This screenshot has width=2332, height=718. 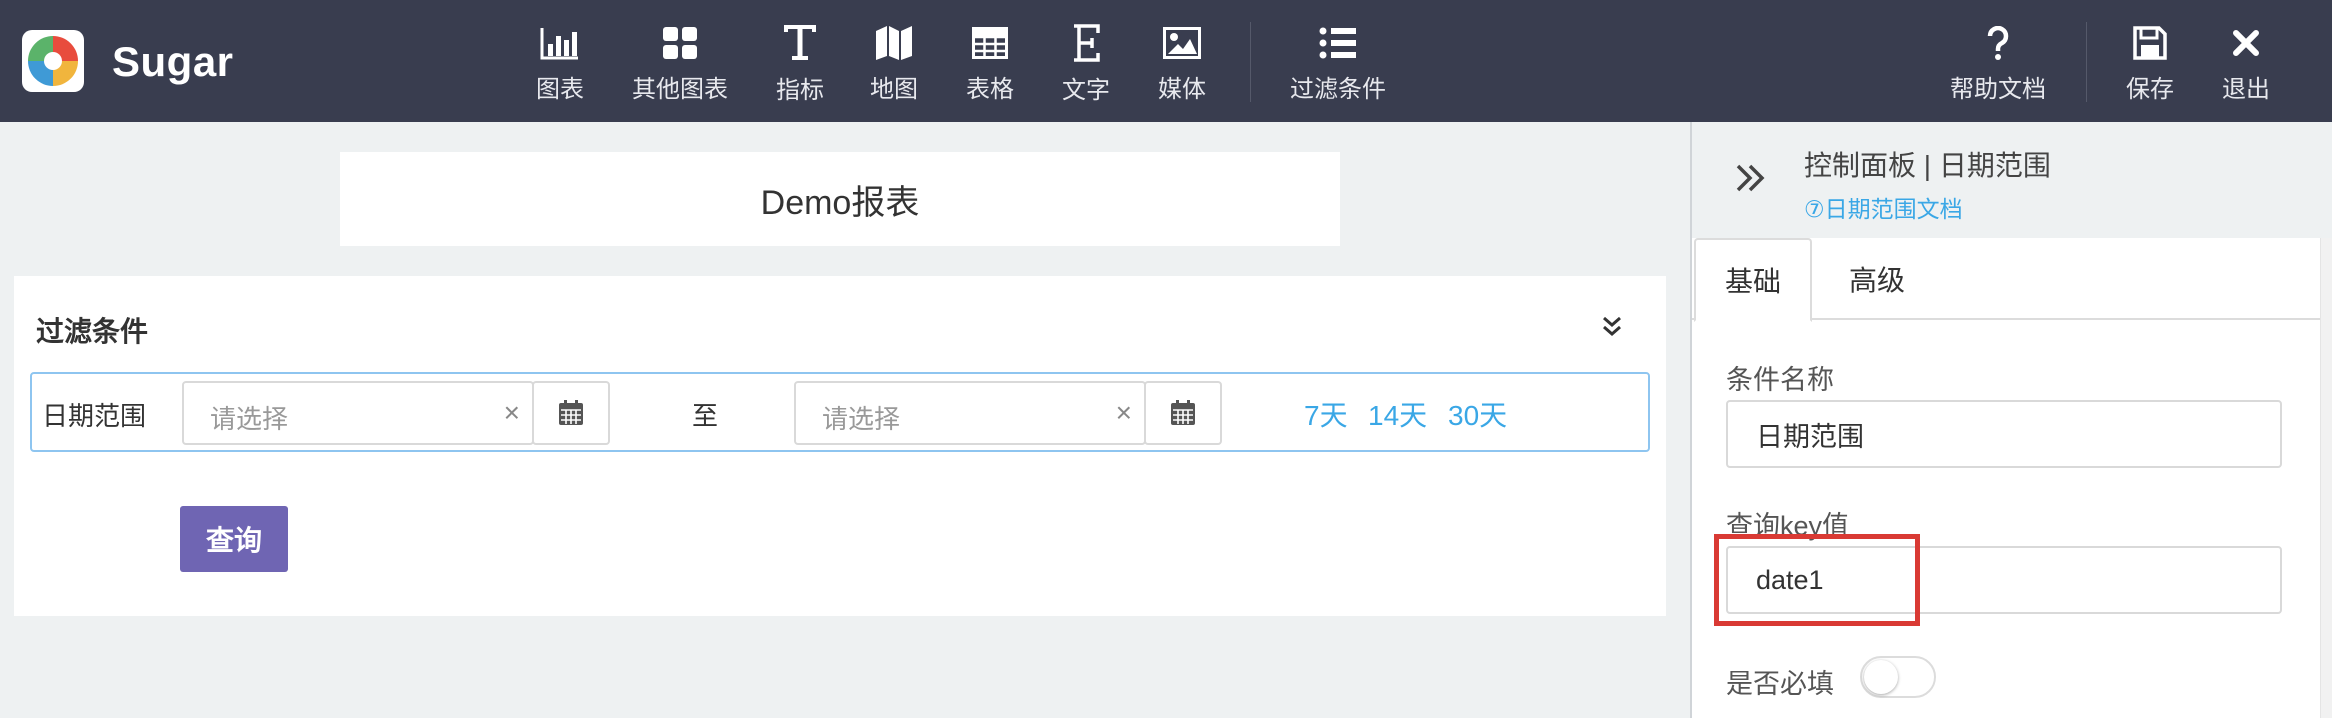 I want to click on exit-button: 退出, so click(x=2246, y=64).